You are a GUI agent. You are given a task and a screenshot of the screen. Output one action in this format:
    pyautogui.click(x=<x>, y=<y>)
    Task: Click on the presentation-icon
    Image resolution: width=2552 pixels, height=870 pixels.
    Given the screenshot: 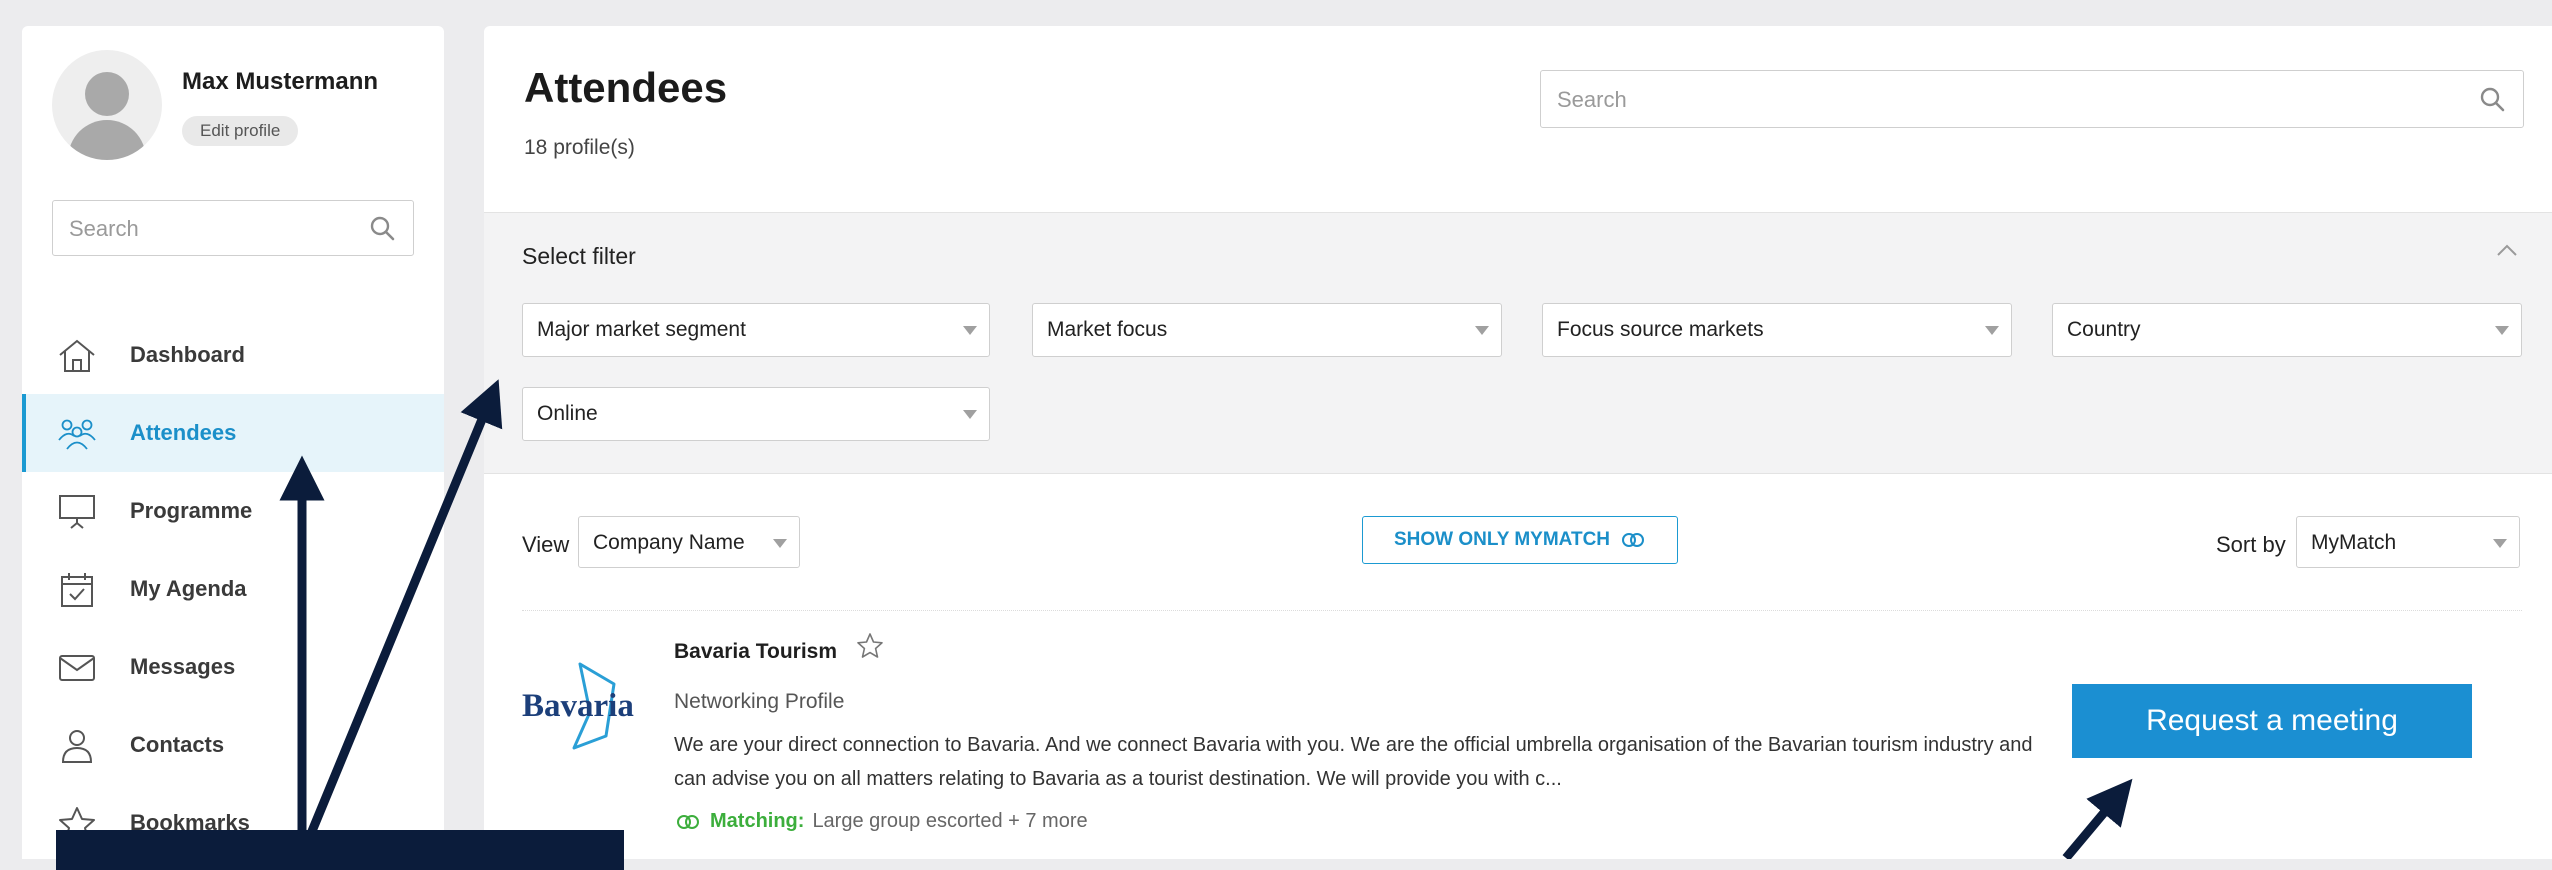 What is the action you would take?
    pyautogui.click(x=77, y=512)
    